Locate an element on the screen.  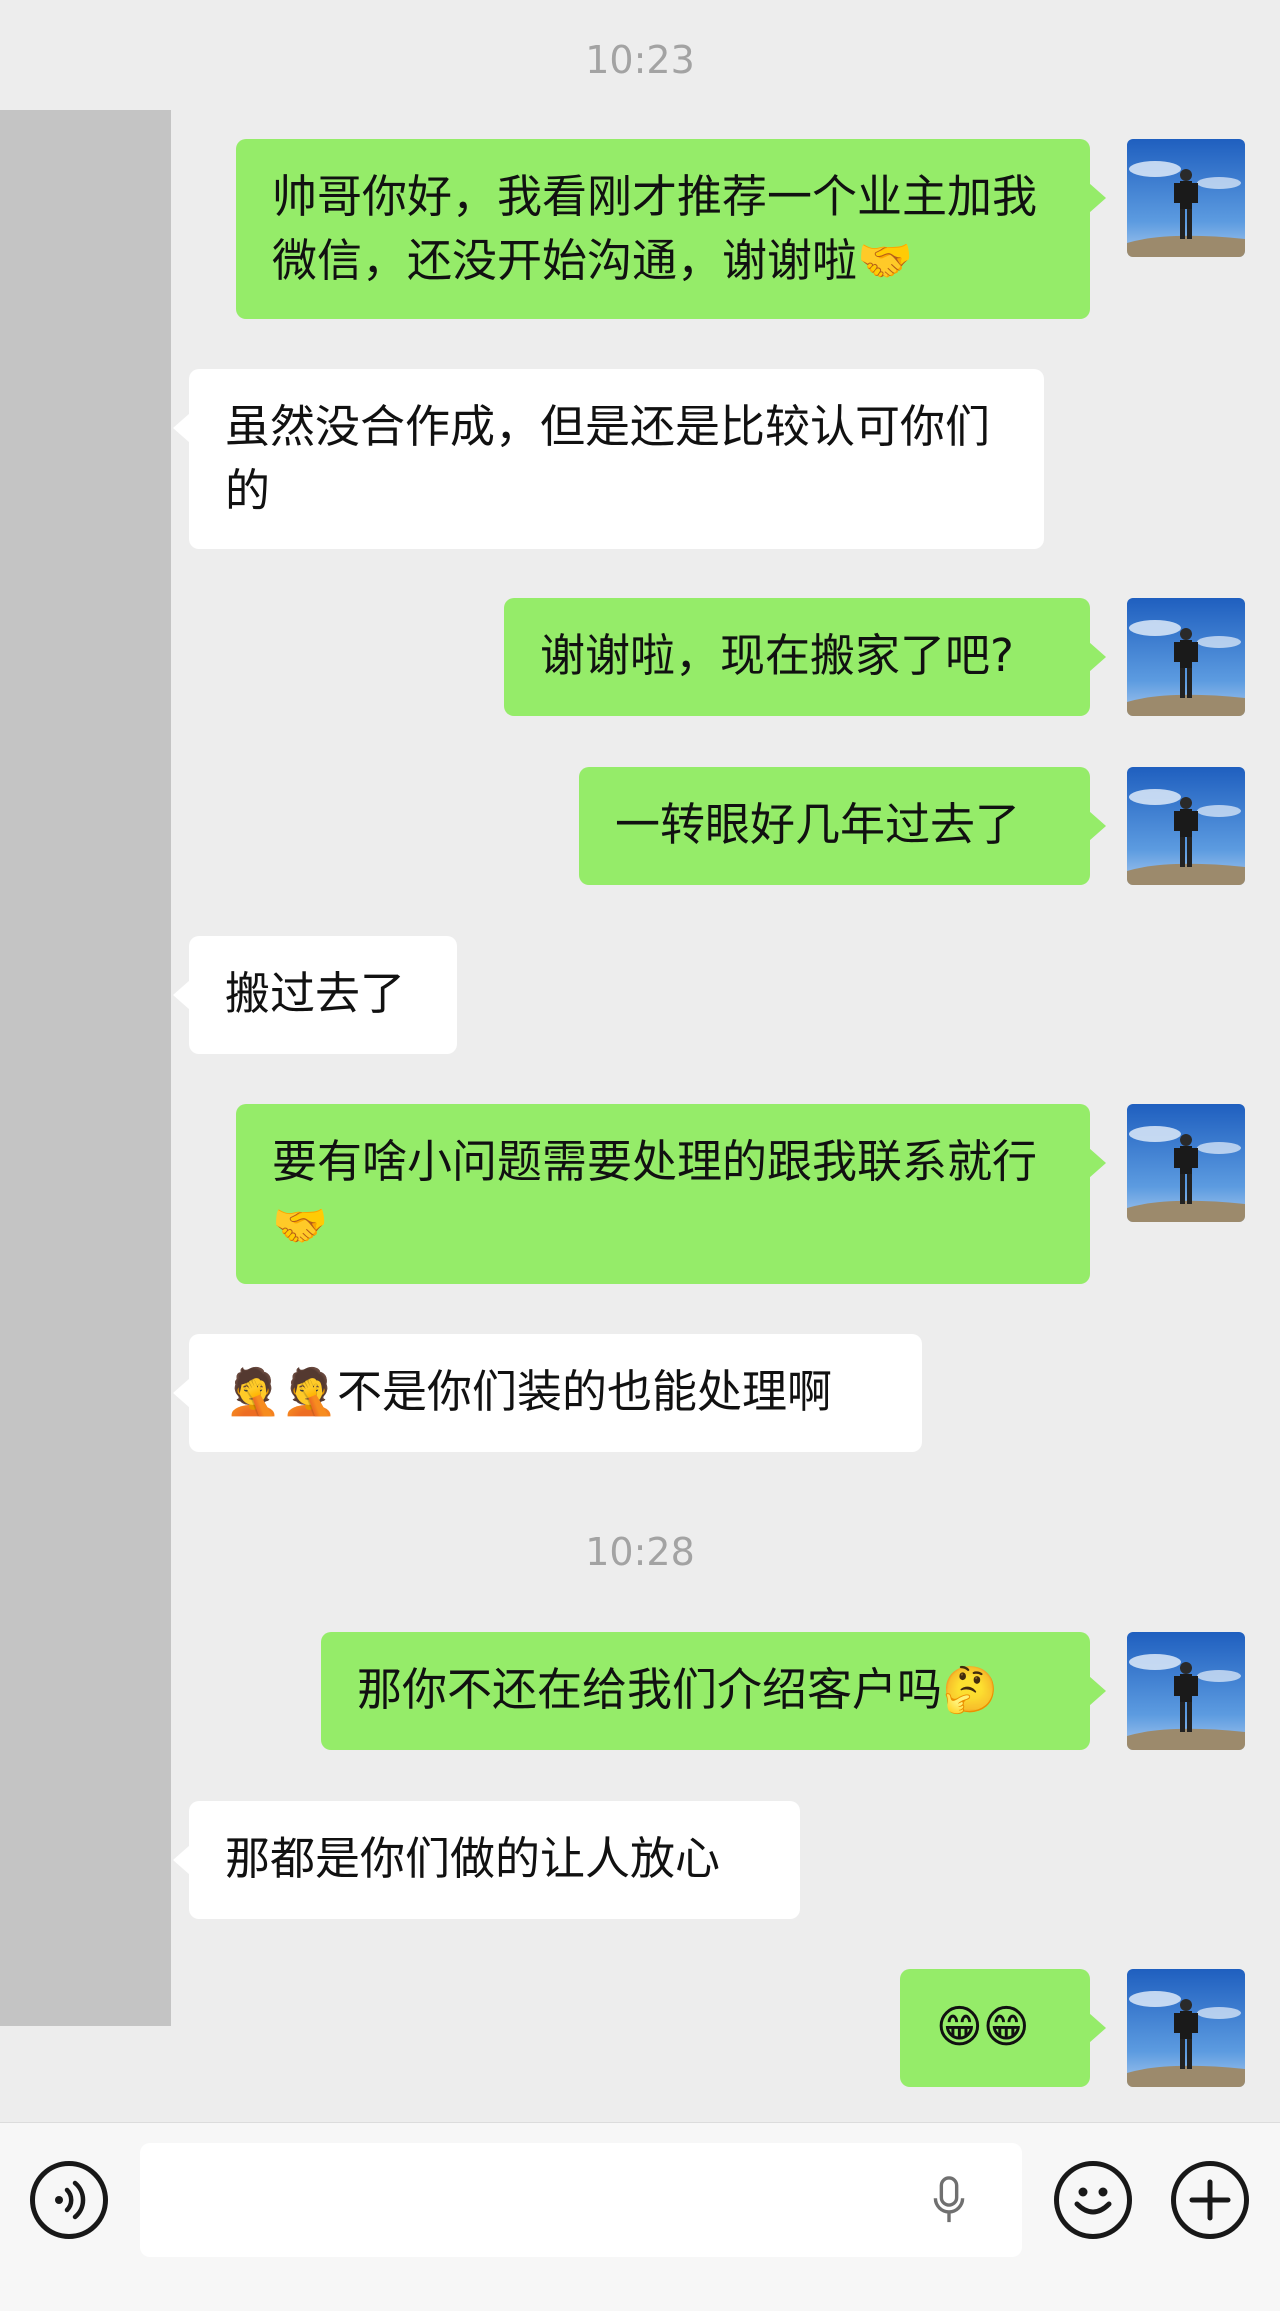
chat-input-bar is located at coordinates (640, 2216).